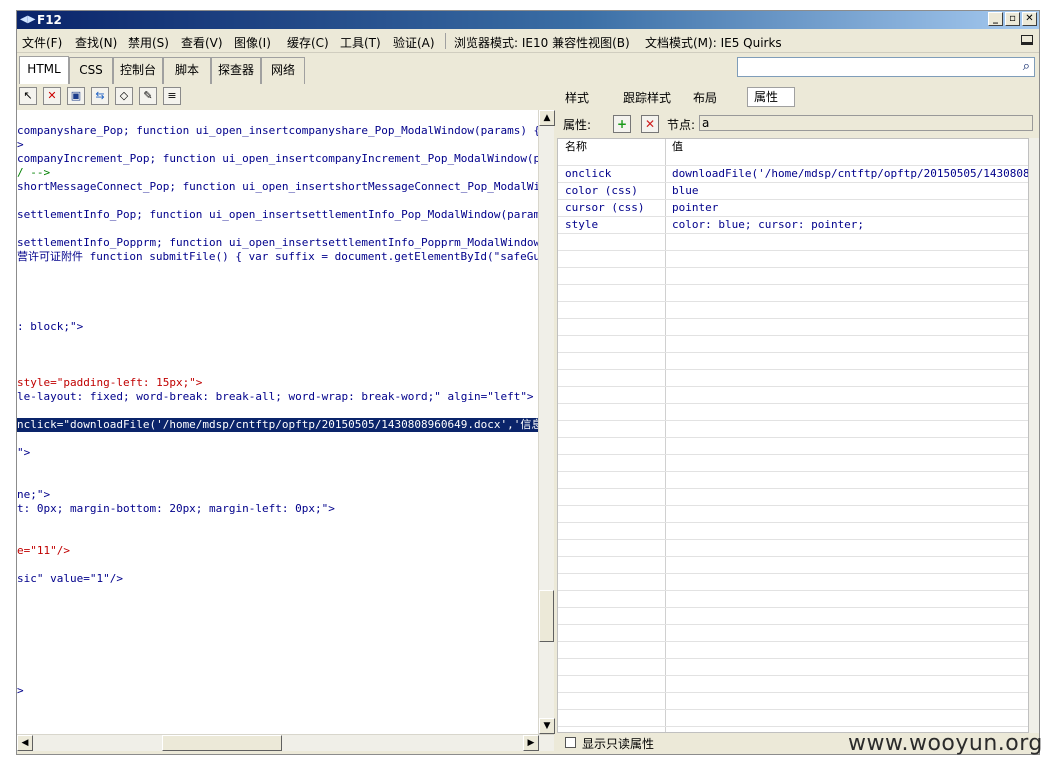  What do you see at coordinates (576, 147) in the screenshot?
I see `column-header-name: 名称` at bounding box center [576, 147].